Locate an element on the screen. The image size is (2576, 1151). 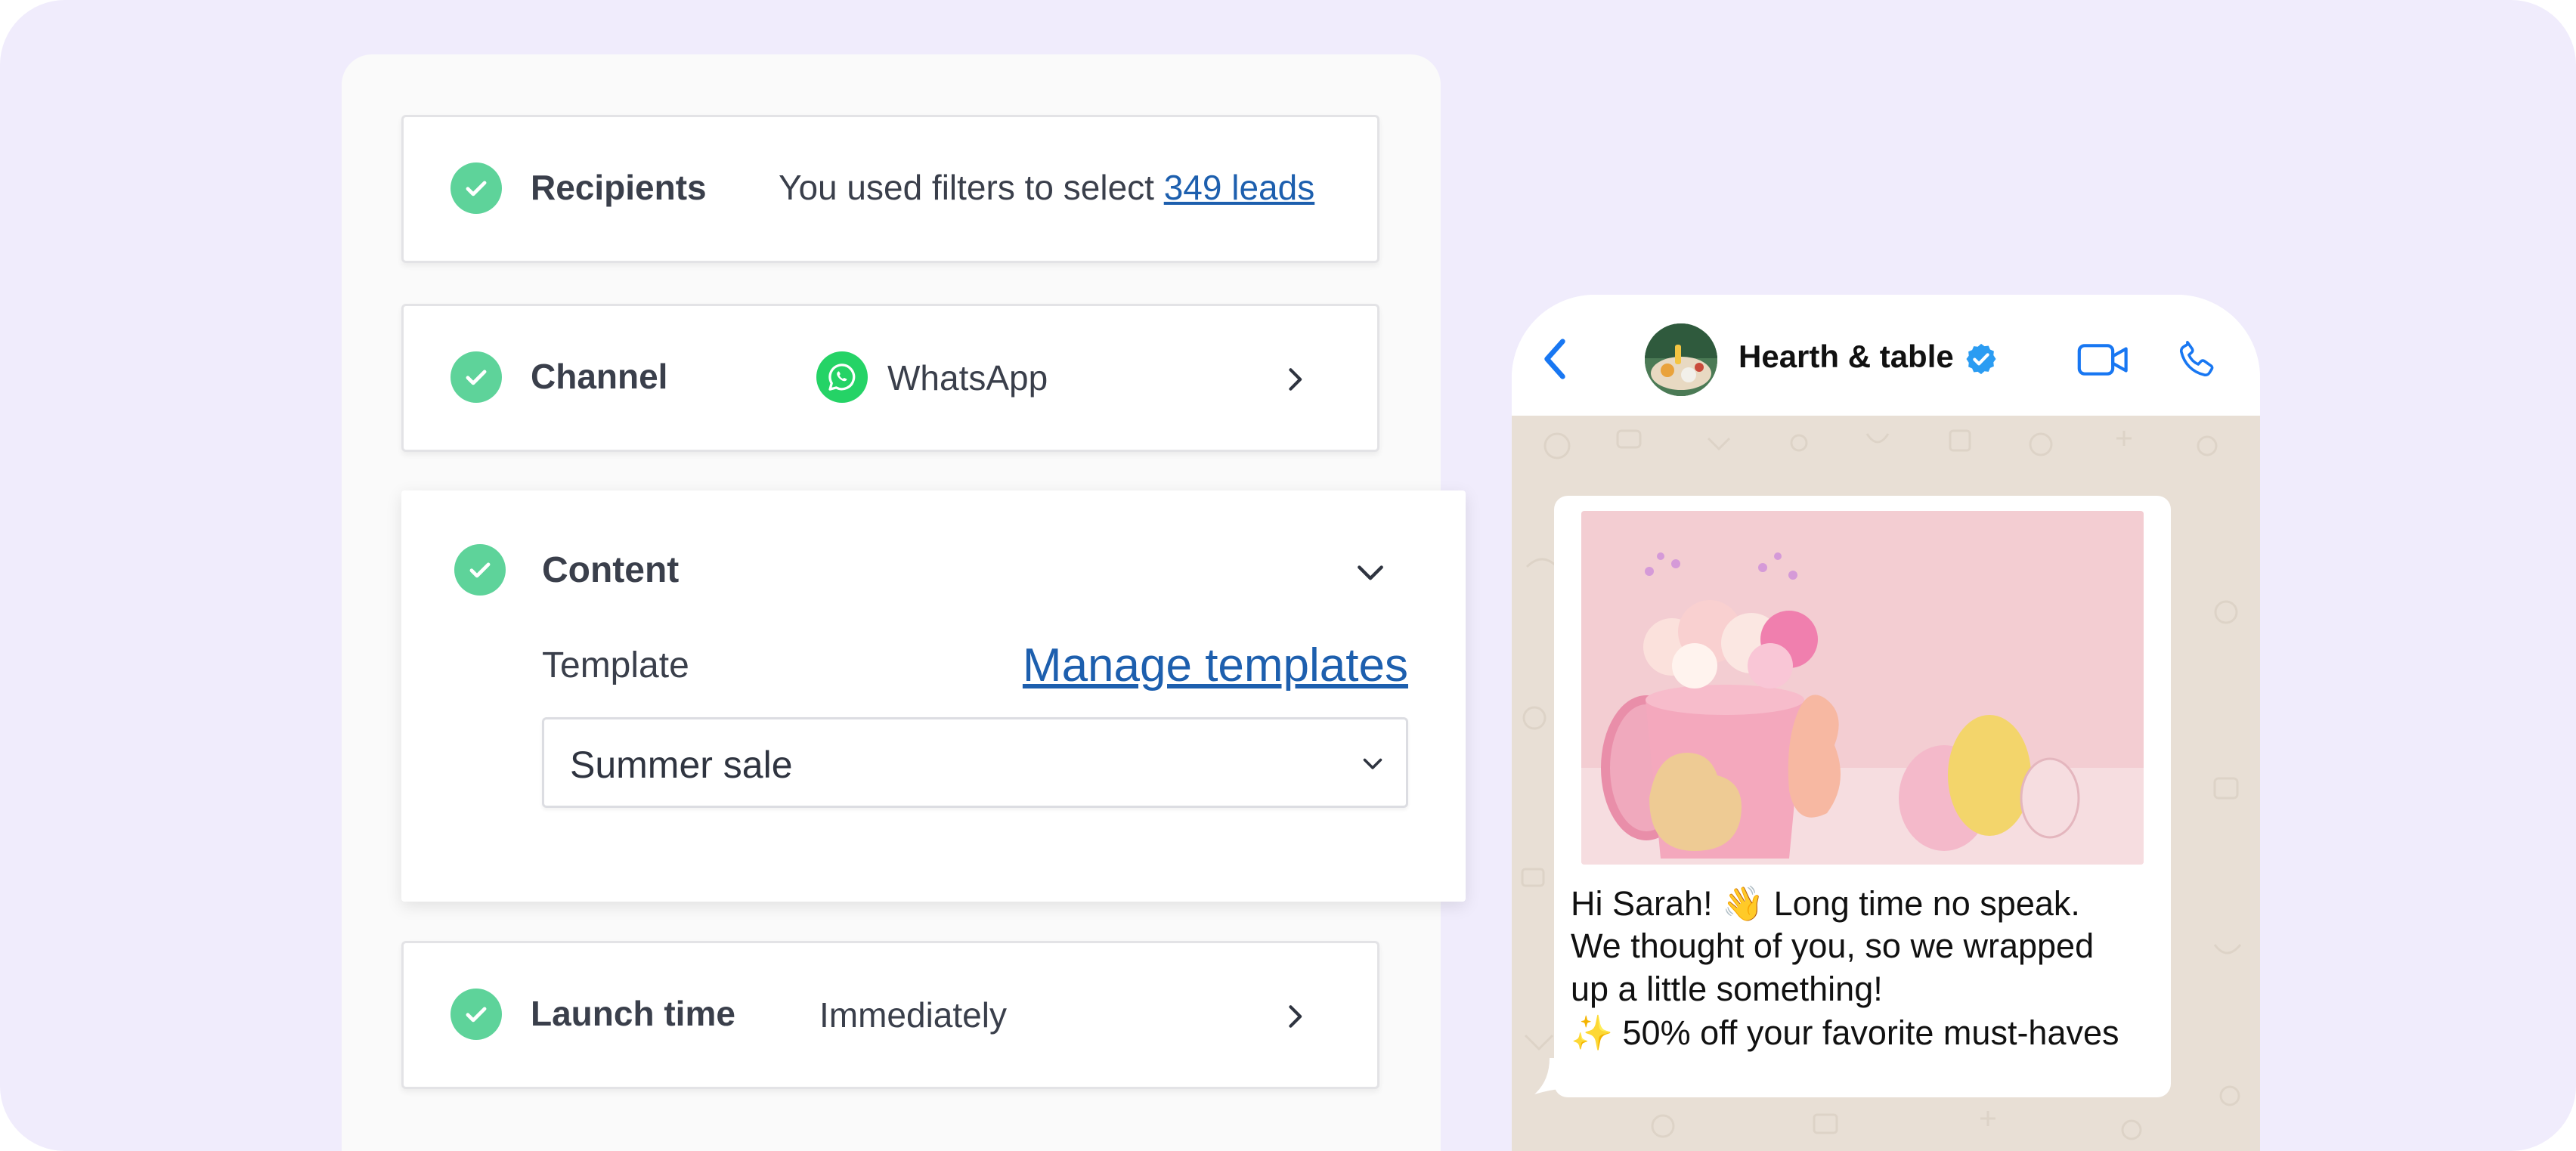
content-title: Content is located at coordinates (611, 570).